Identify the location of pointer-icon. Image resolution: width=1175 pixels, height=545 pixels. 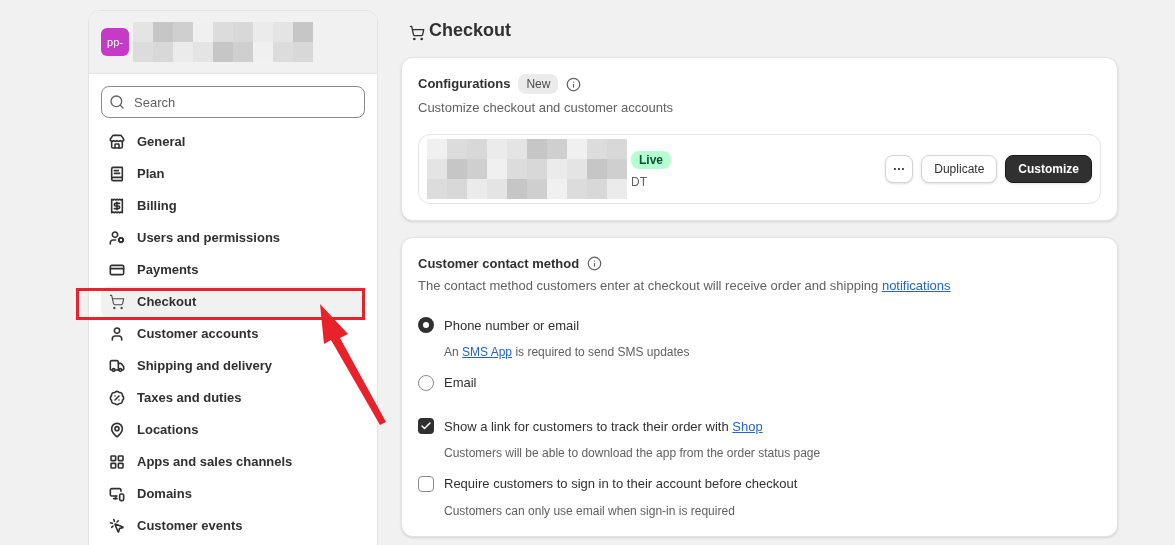
(117, 526).